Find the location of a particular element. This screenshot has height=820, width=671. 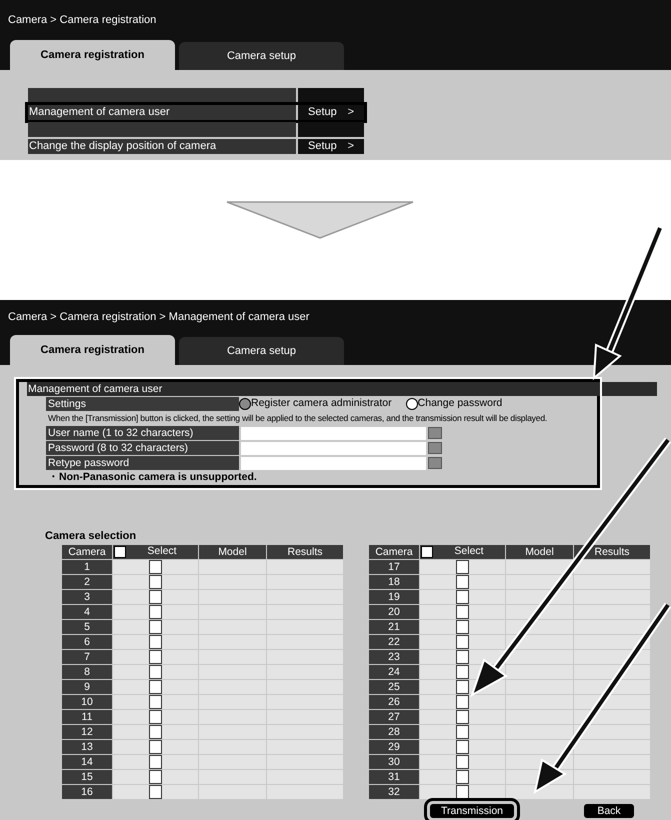

camera-number: 25 is located at coordinates (394, 687).